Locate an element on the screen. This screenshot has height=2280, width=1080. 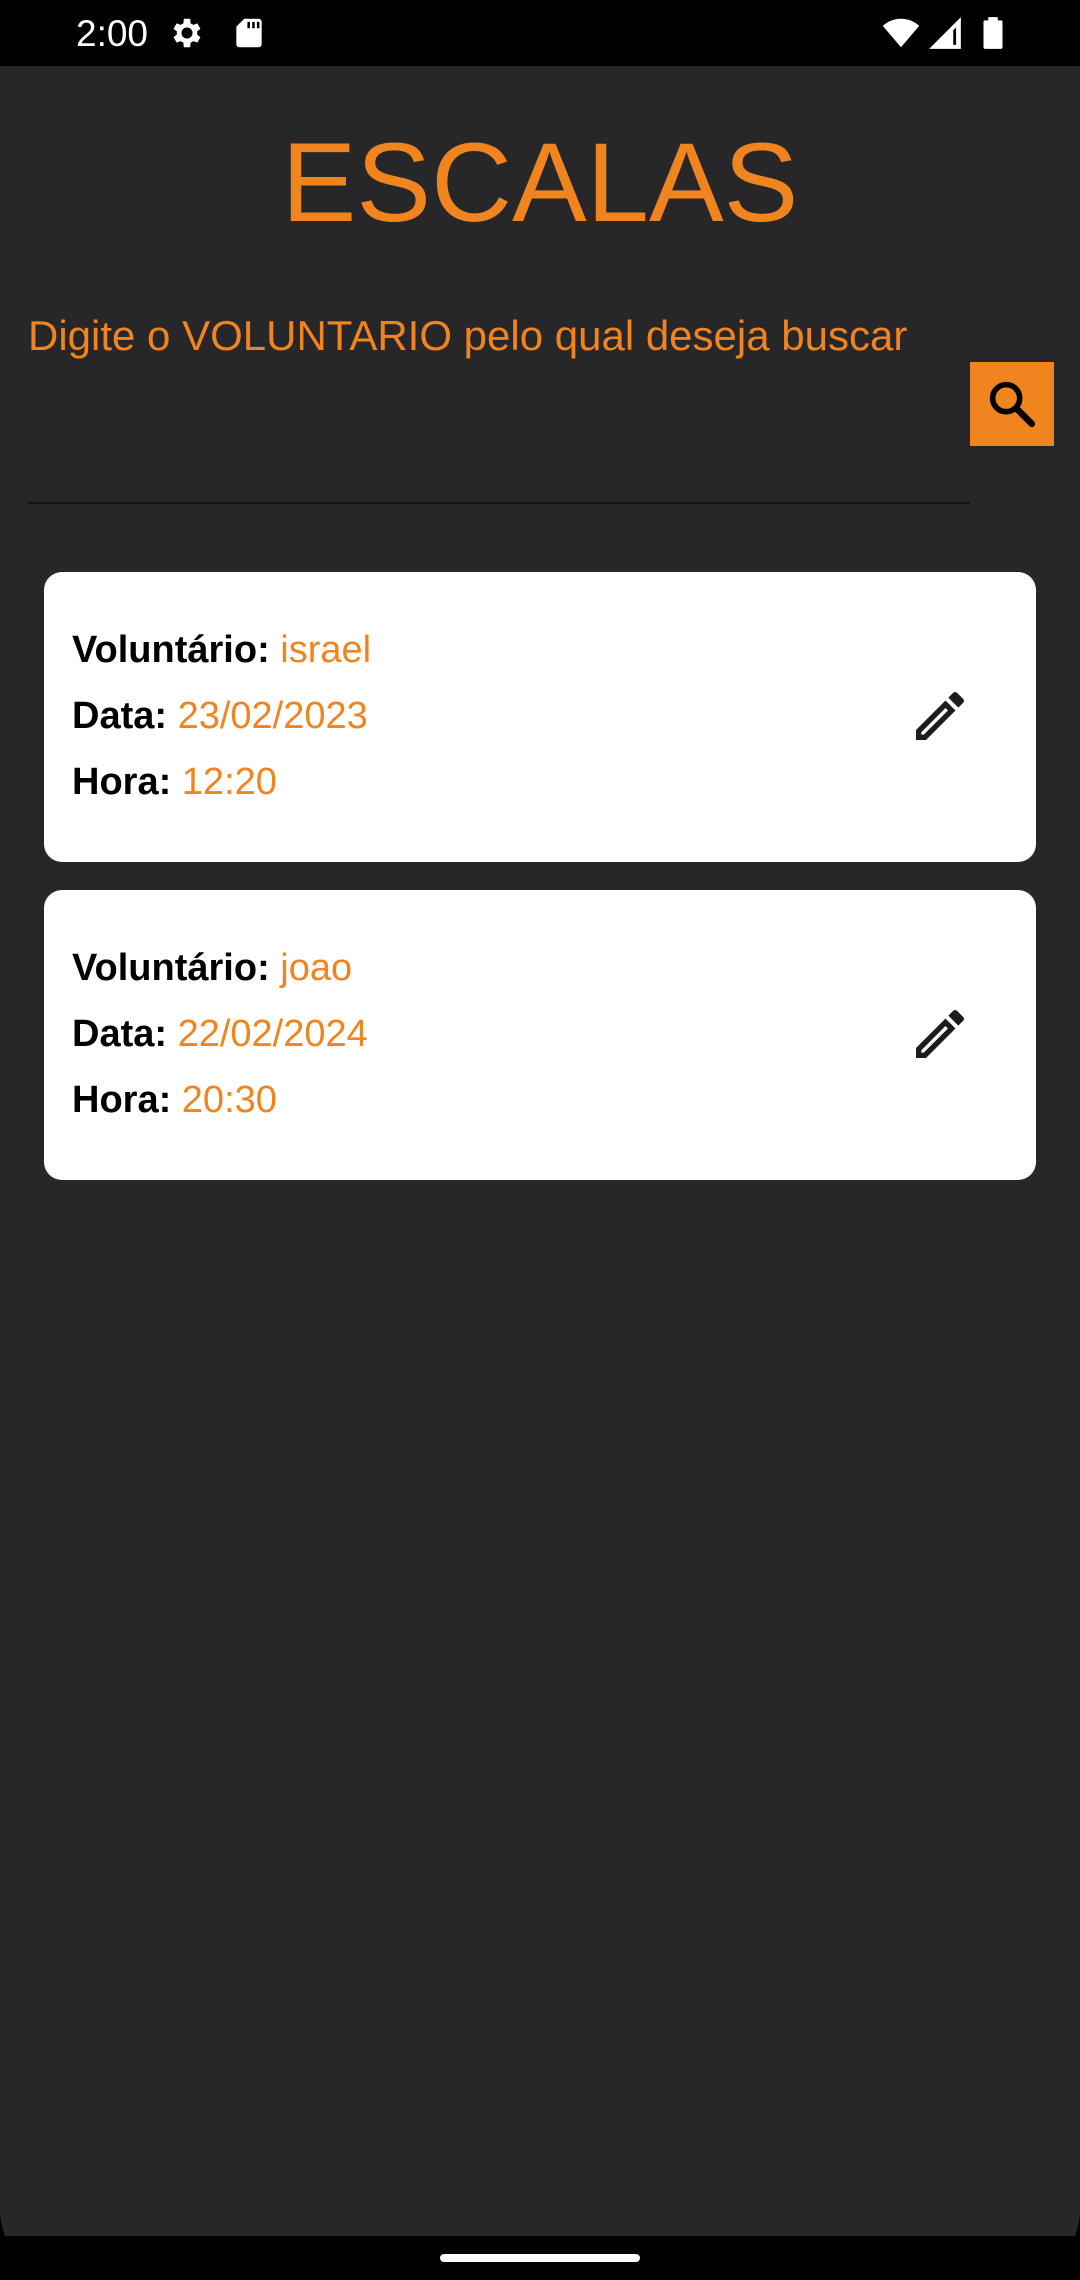
volunteer-value: israel is located at coordinates (326, 650).